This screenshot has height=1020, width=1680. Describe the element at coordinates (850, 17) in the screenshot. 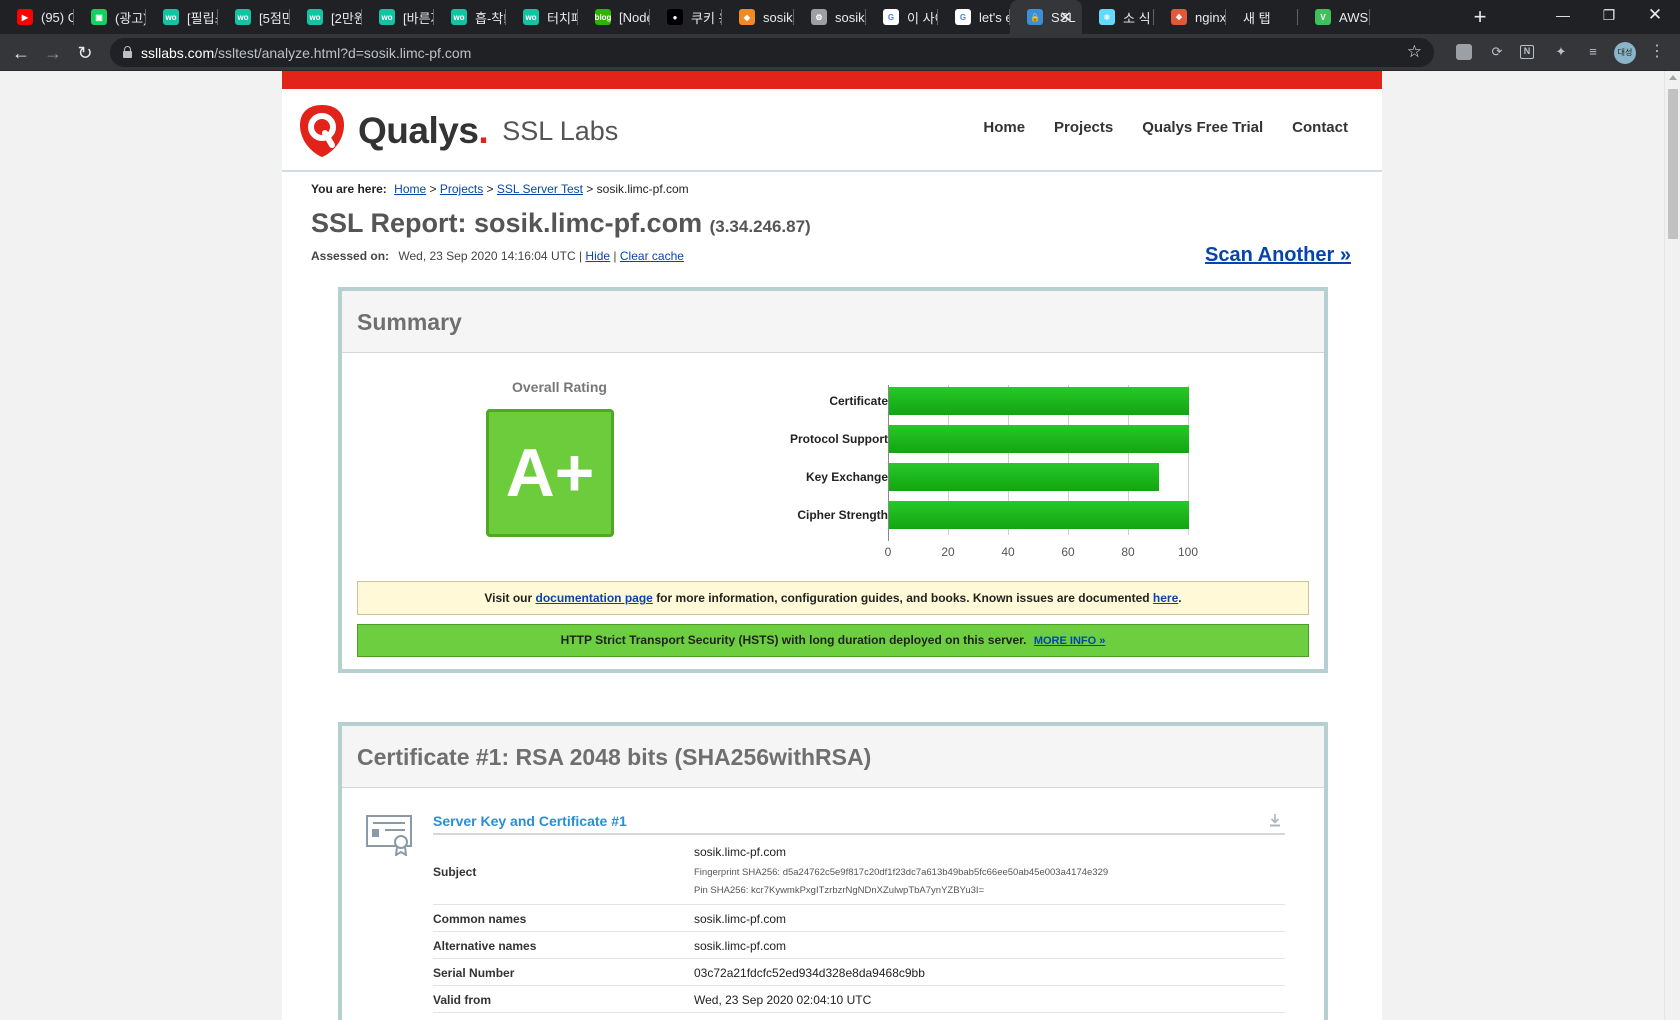

I see `tab-label: sosik.li` at that location.